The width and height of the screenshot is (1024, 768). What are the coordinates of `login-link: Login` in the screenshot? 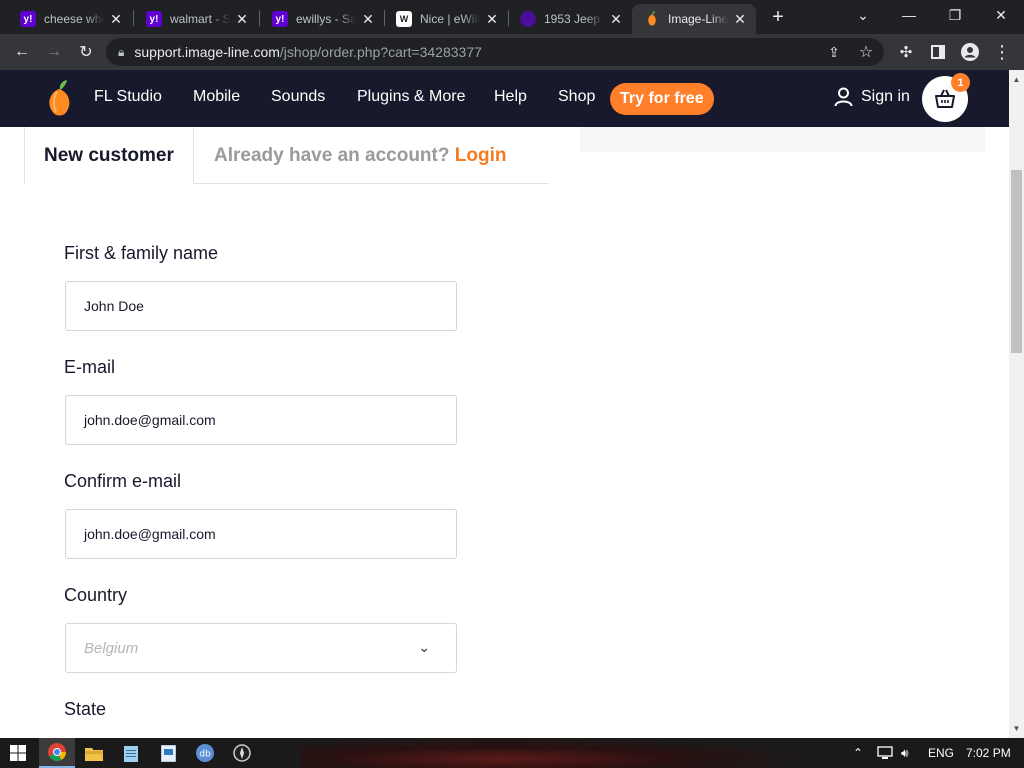 It's located at (481, 155).